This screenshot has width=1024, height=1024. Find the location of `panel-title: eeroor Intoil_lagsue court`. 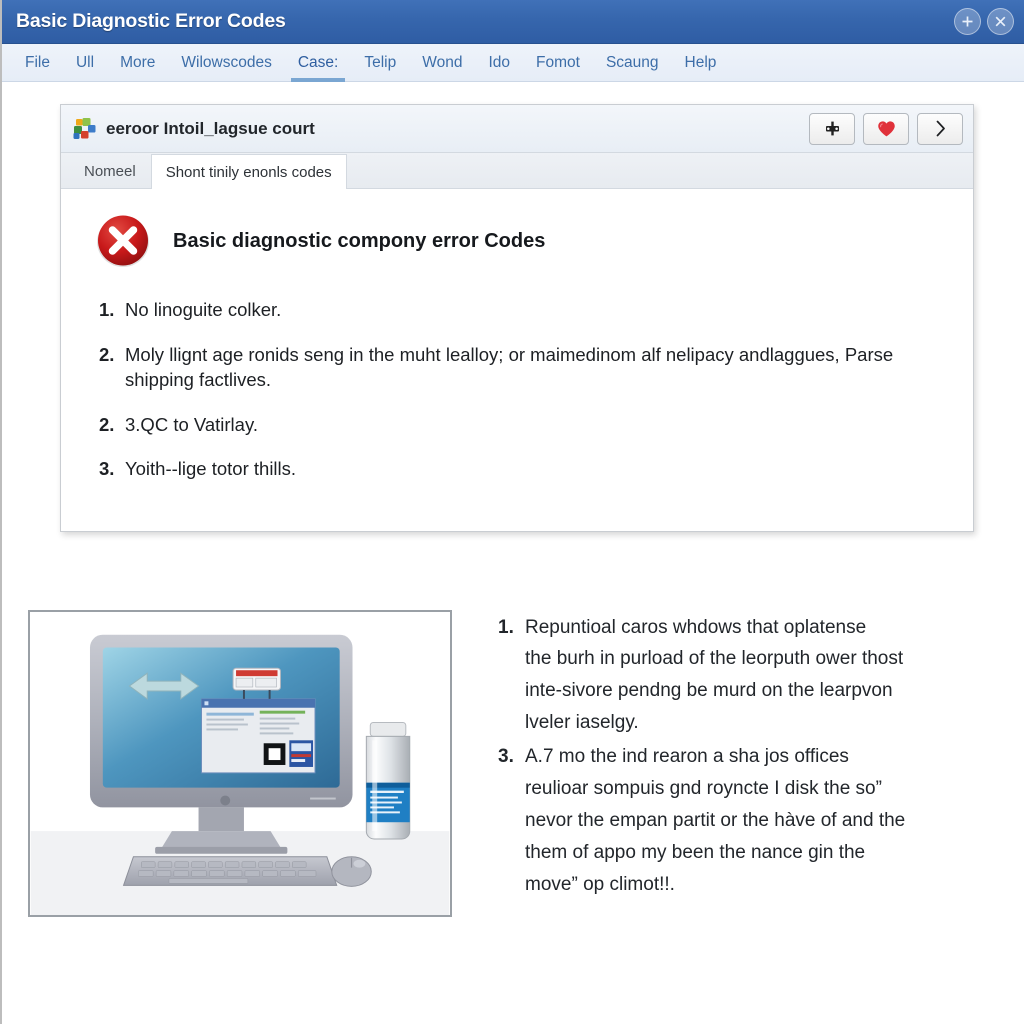

panel-title: eeroor Intoil_lagsue court is located at coordinates (210, 128).